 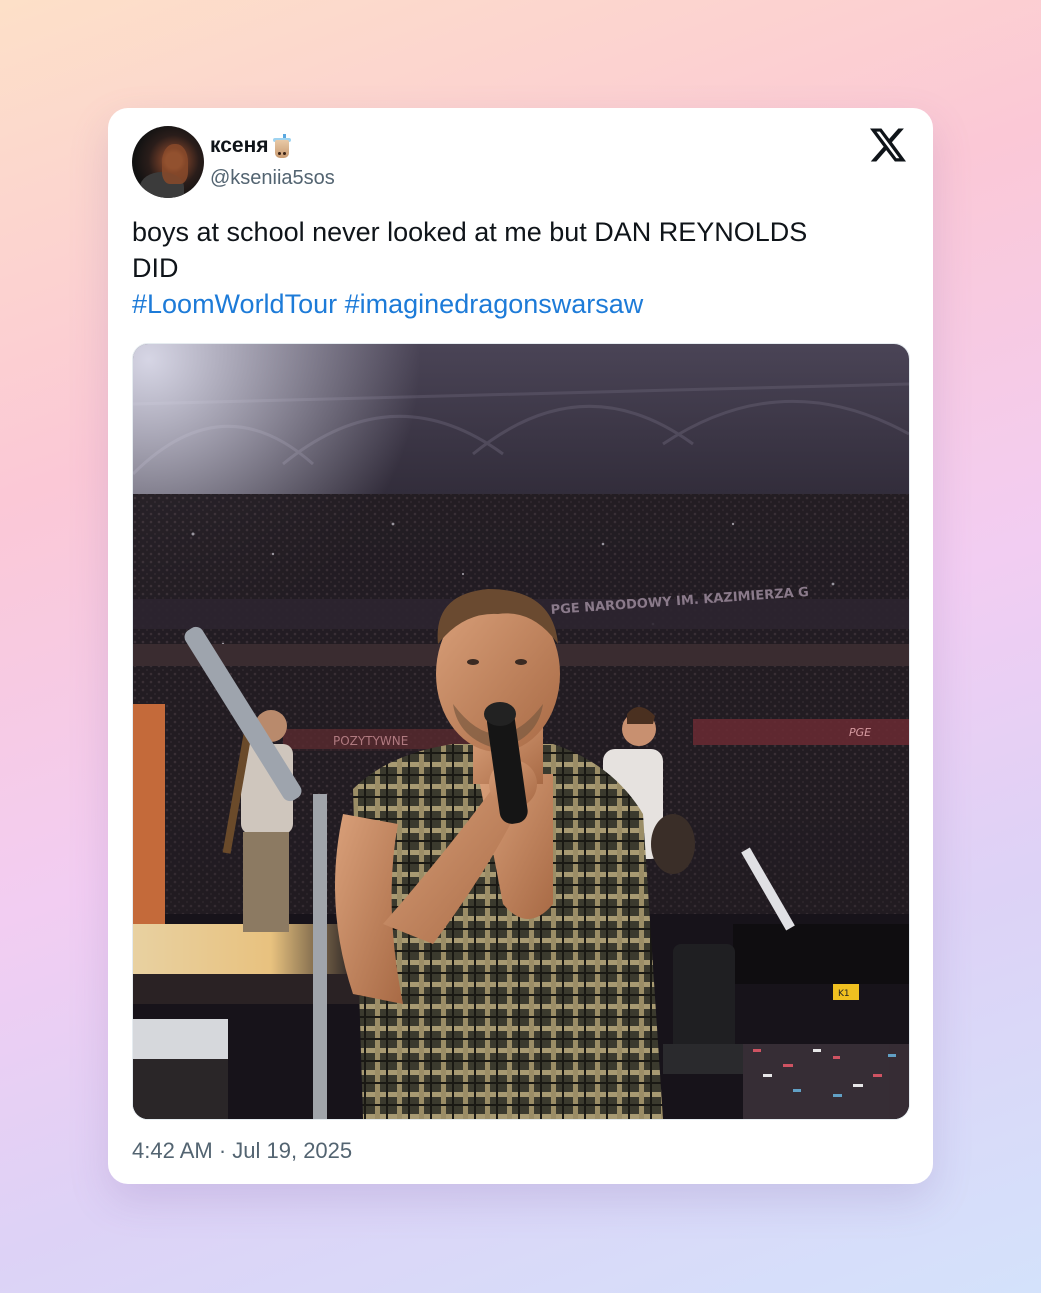 I want to click on bubble-tea-icon, so click(x=281, y=146).